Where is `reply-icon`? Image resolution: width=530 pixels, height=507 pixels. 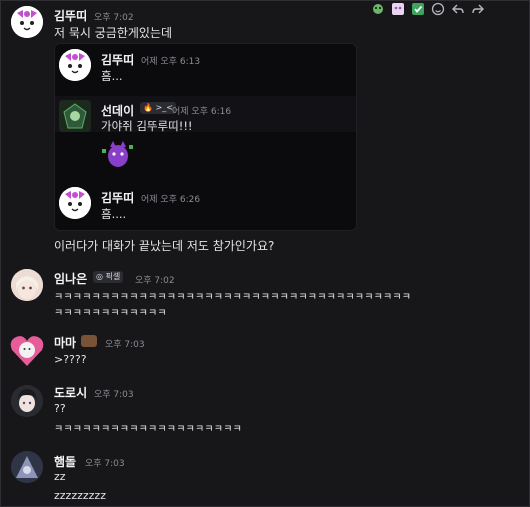 reply-icon is located at coordinates (458, 8).